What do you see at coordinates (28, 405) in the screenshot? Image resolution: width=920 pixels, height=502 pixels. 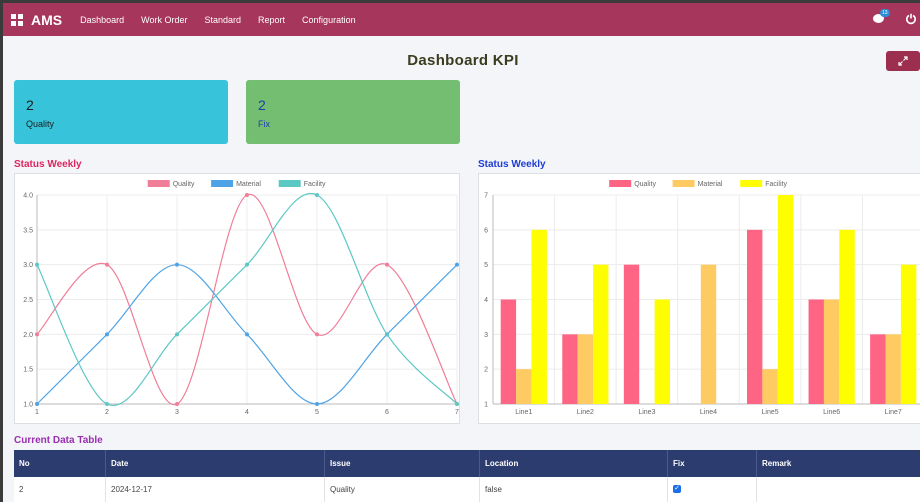 I see `y-tick-label: 1.0` at bounding box center [28, 405].